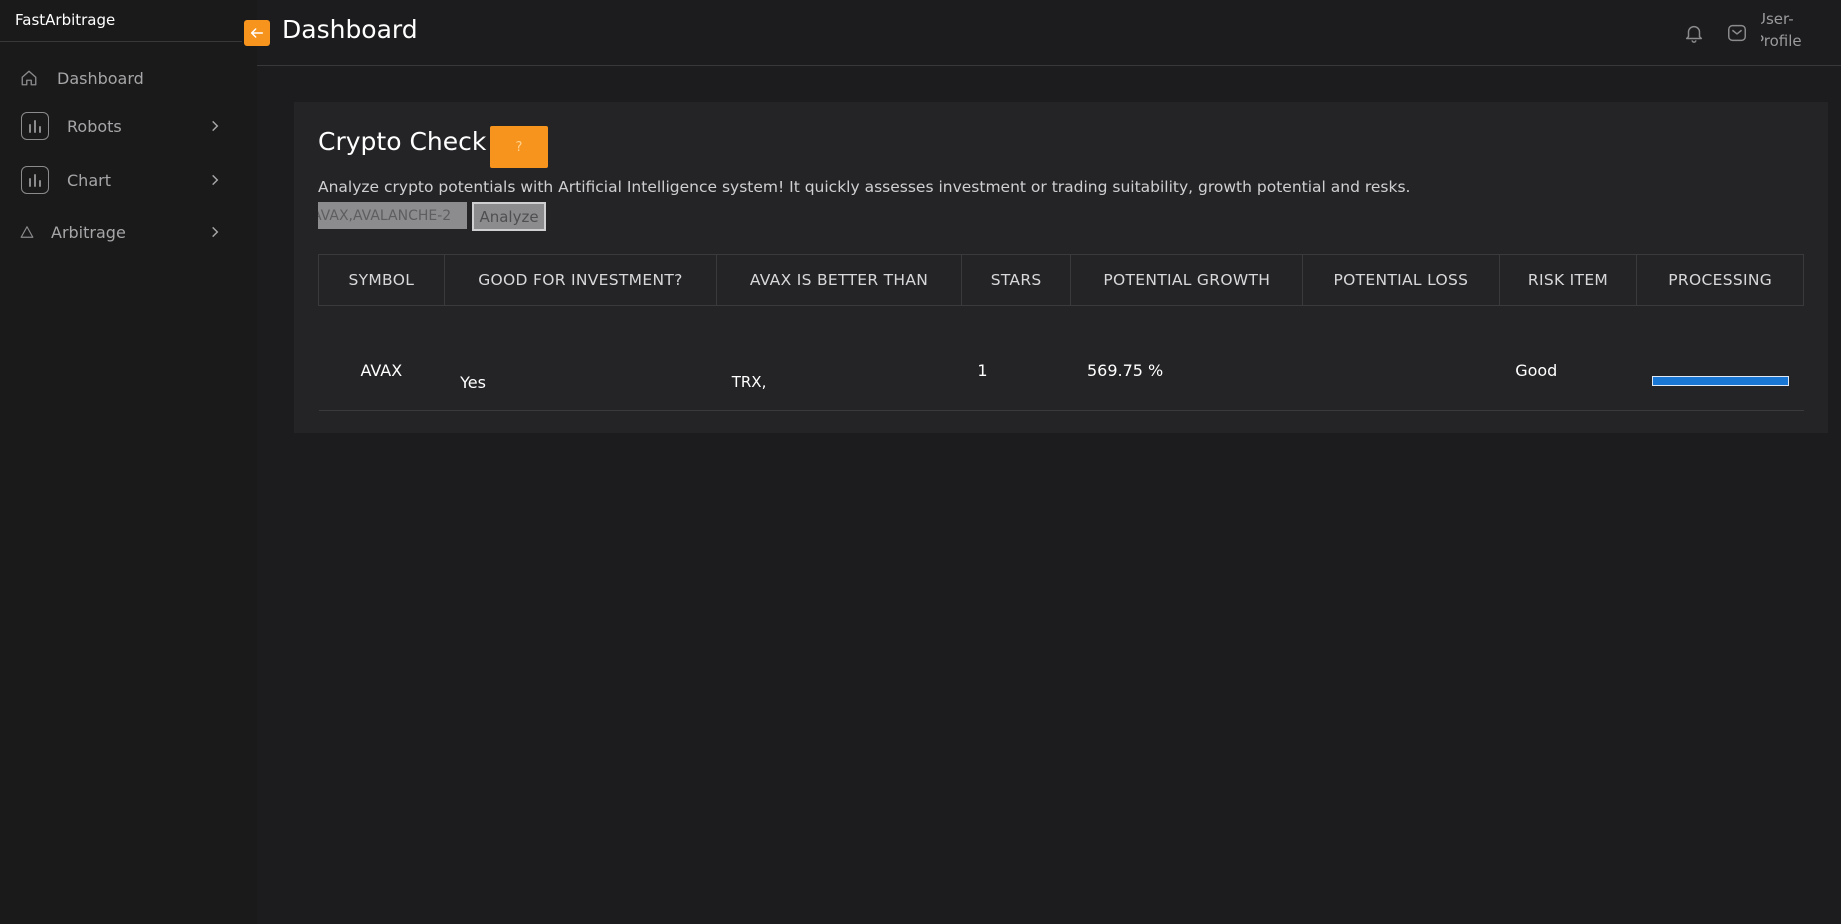 The image size is (1841, 924). I want to click on table-row: AVAX Yes TRX, 1 569.75 % Good, so click(1061, 358).